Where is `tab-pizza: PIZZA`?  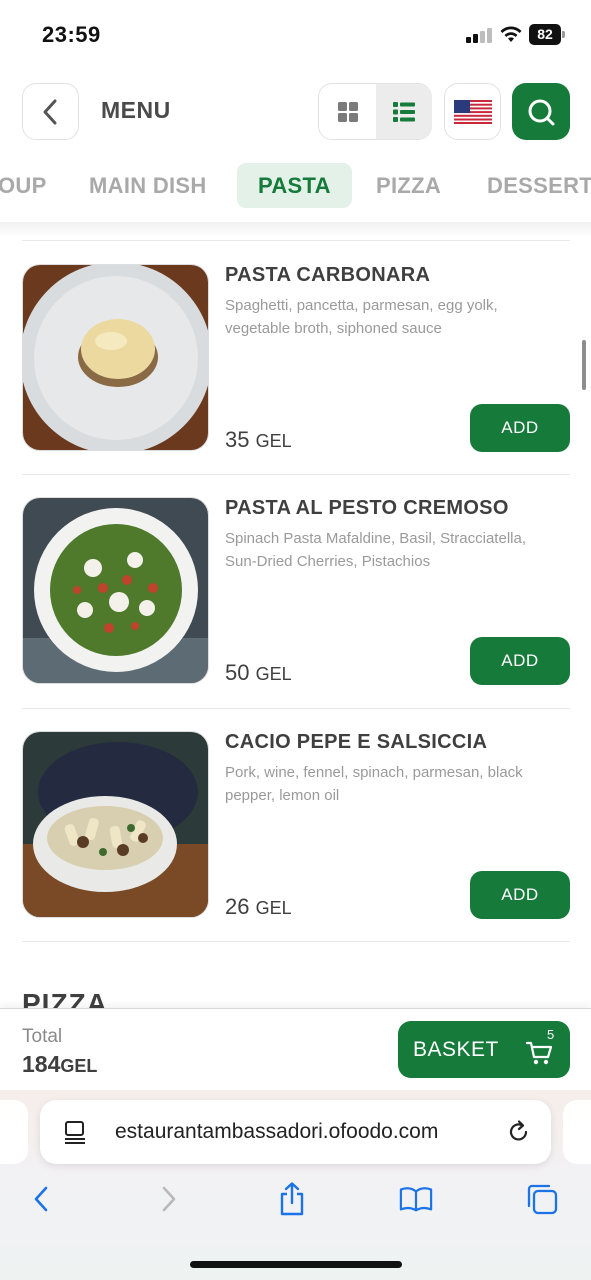 tab-pizza: PIZZA is located at coordinates (408, 185).